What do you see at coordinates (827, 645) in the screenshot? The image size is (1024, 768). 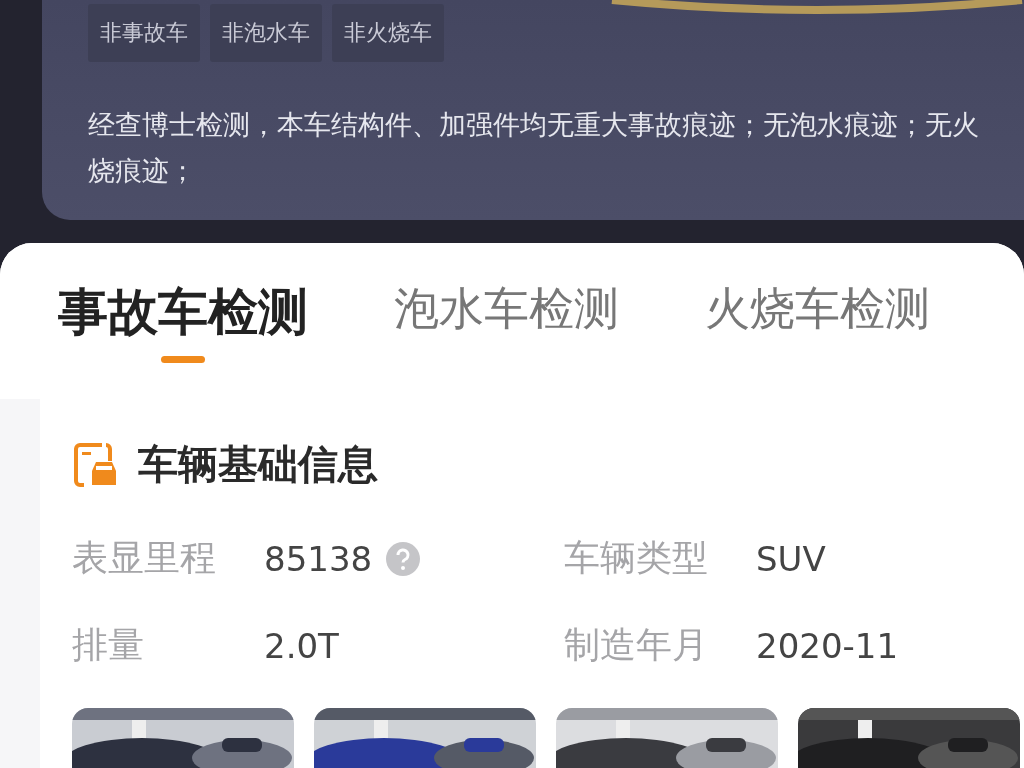 I see `field-value: 2020-11` at bounding box center [827, 645].